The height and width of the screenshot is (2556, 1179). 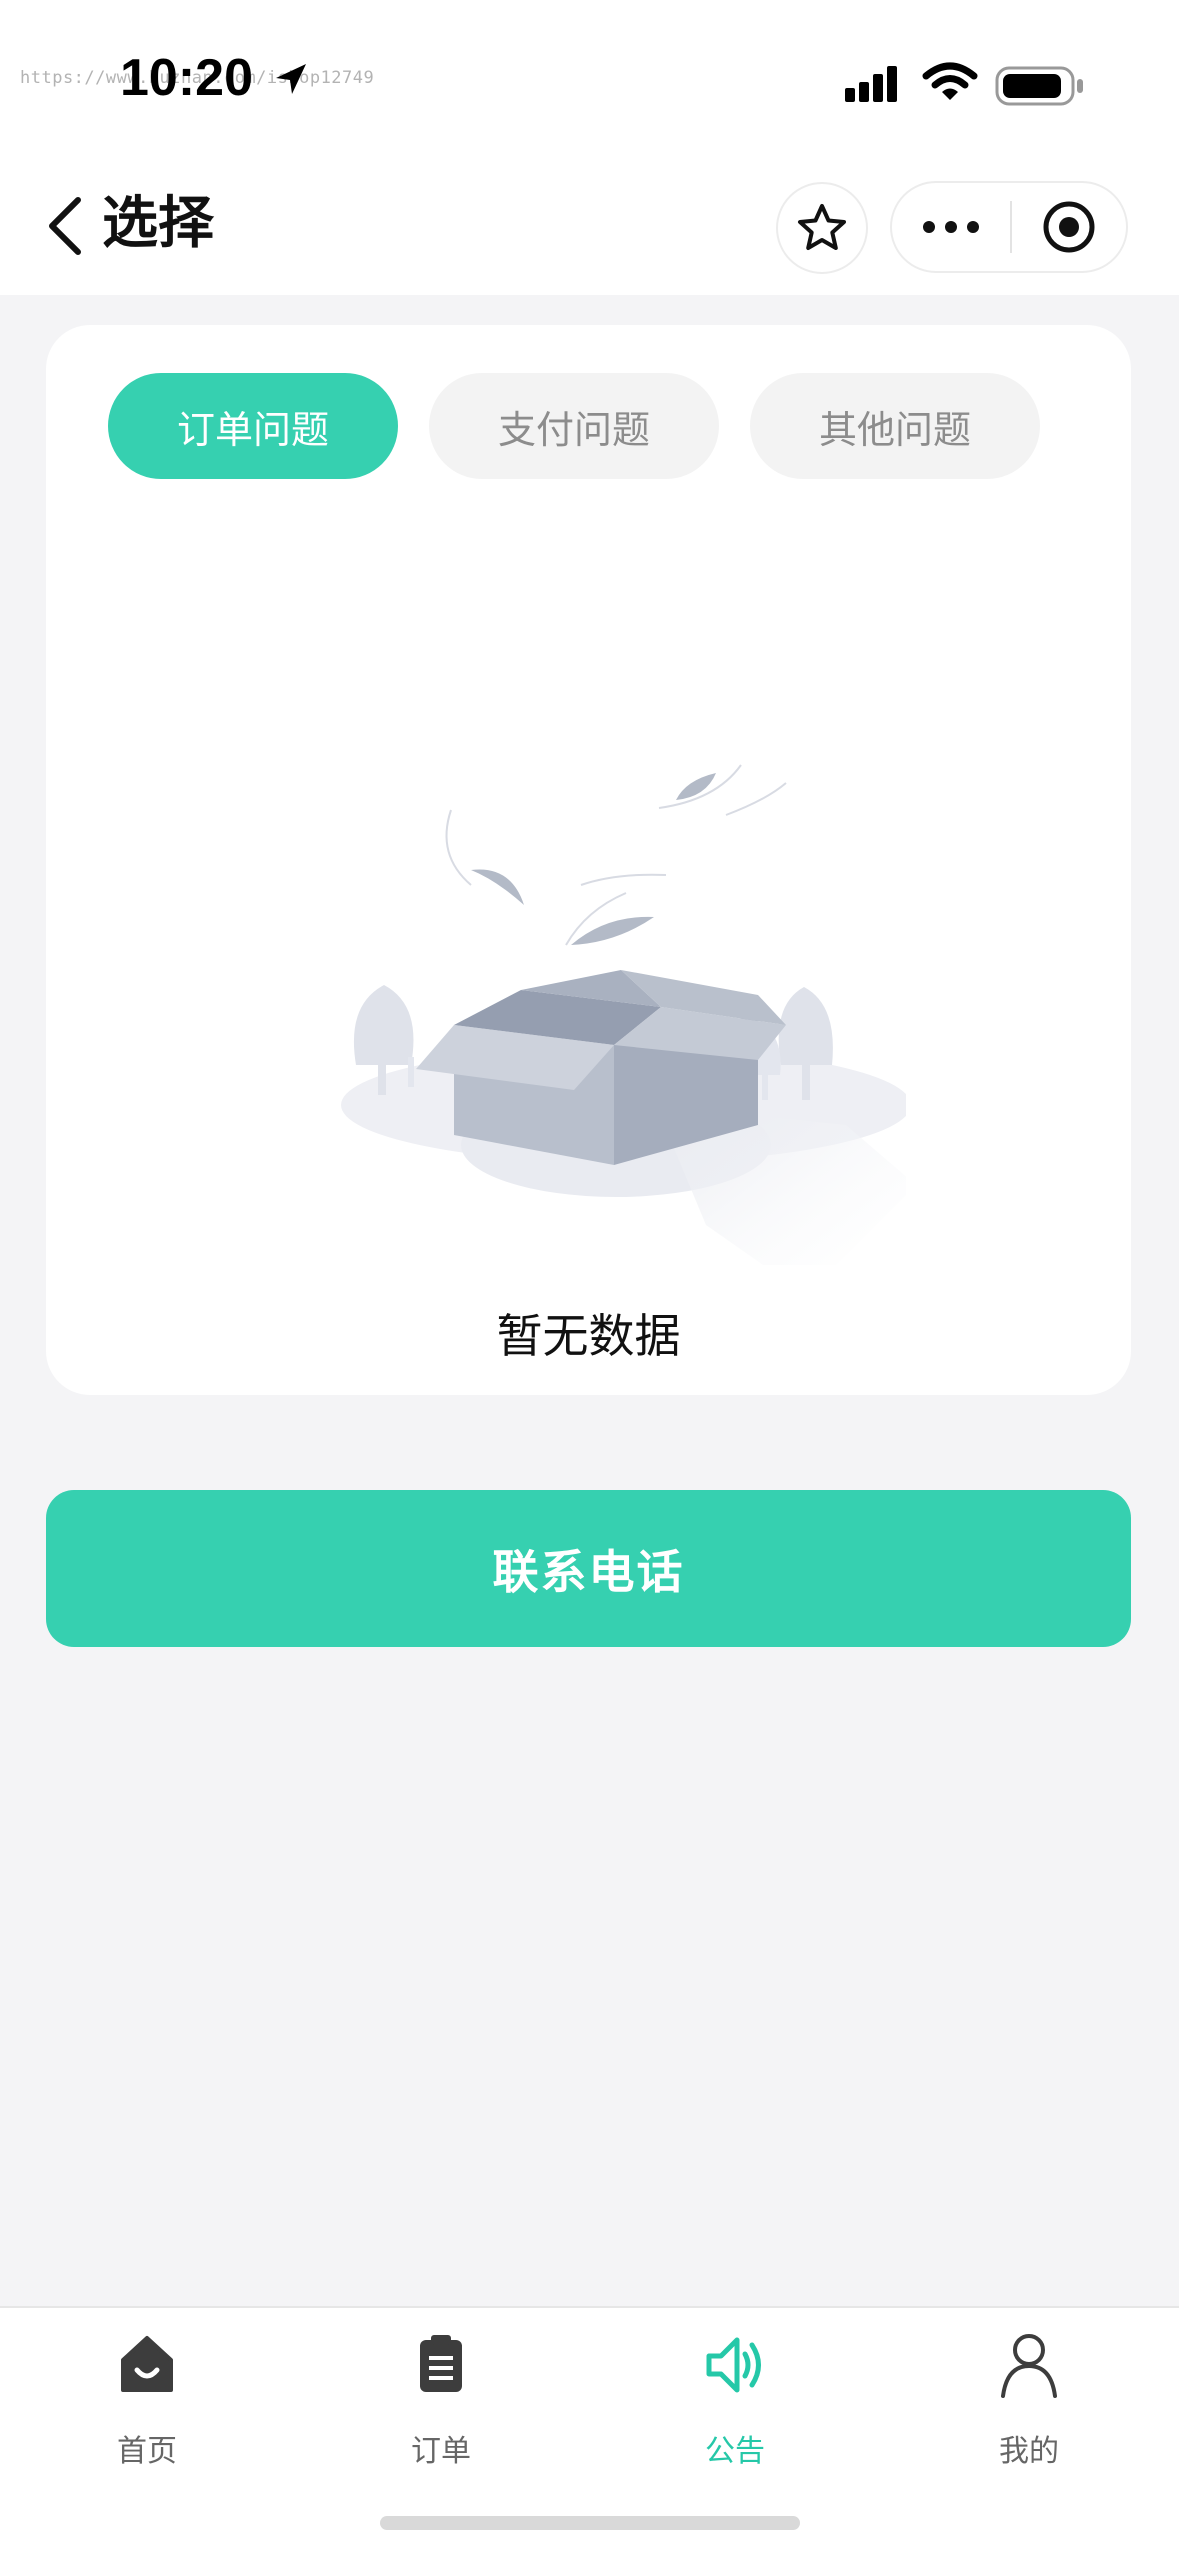 I want to click on more-button, so click(x=951, y=227).